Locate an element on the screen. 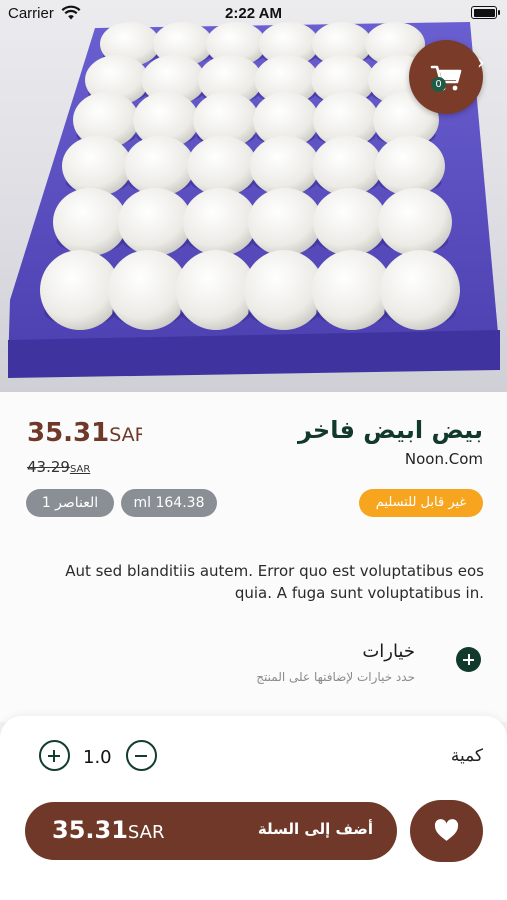  quantity-value: 1.0 is located at coordinates (97, 757).